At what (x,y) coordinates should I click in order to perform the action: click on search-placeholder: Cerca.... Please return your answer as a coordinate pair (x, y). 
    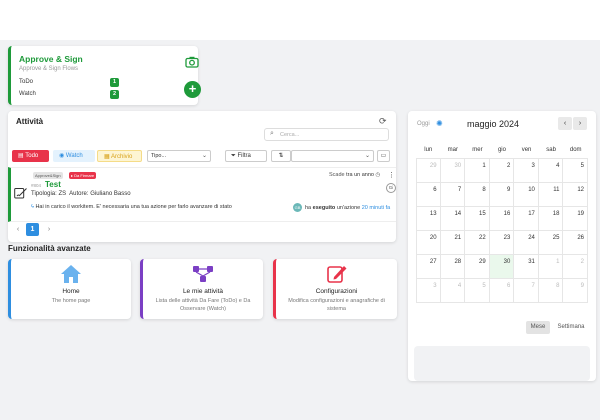
    Looking at the image, I should click on (290, 135).